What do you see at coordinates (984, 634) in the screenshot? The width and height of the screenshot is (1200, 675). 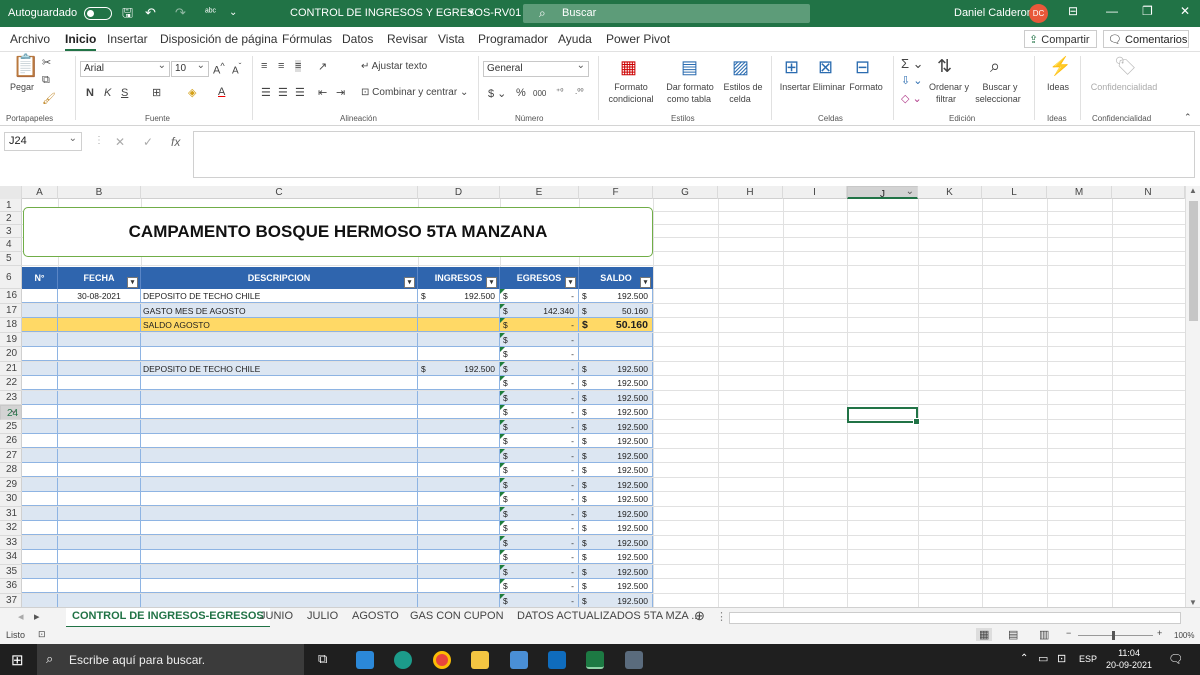 I see `normal-view-icon: ▦` at bounding box center [984, 634].